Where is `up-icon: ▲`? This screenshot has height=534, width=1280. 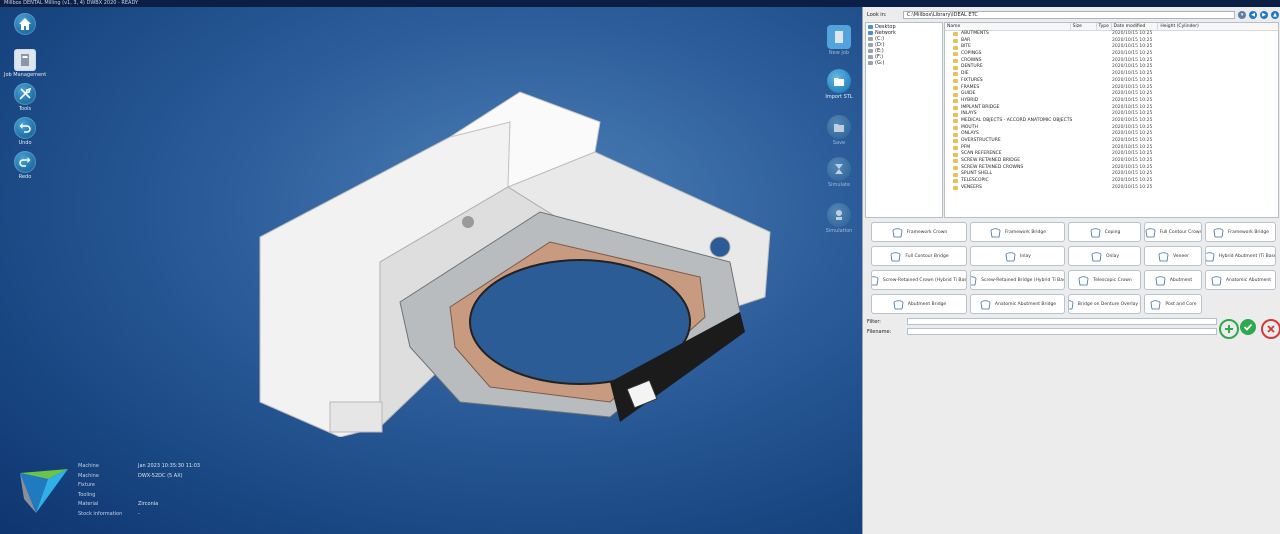 up-icon: ▲ is located at coordinates (1275, 15).